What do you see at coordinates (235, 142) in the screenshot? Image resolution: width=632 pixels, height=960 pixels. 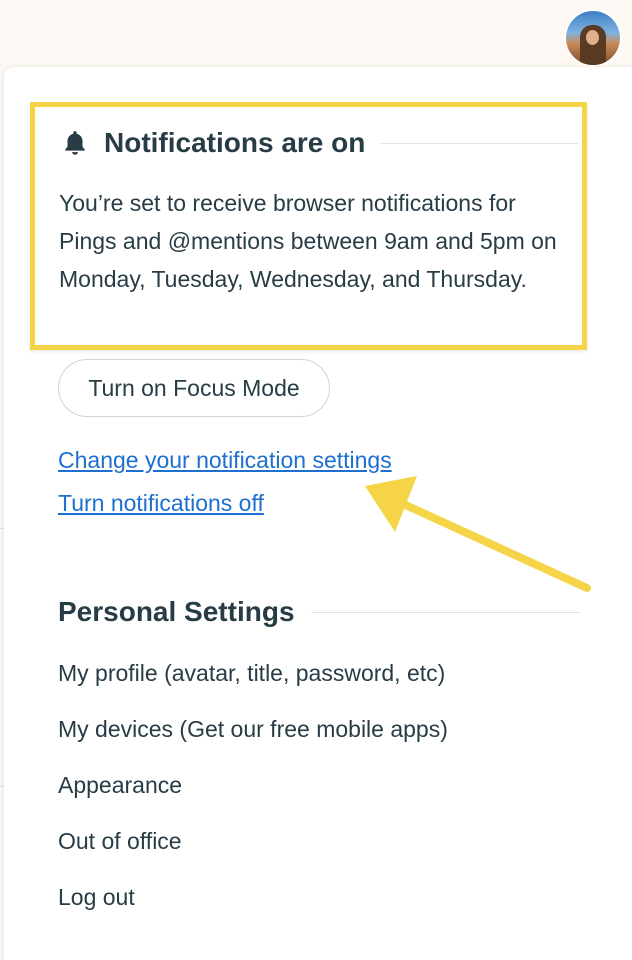 I see `notifications-heading-text: Notifications are on` at bounding box center [235, 142].